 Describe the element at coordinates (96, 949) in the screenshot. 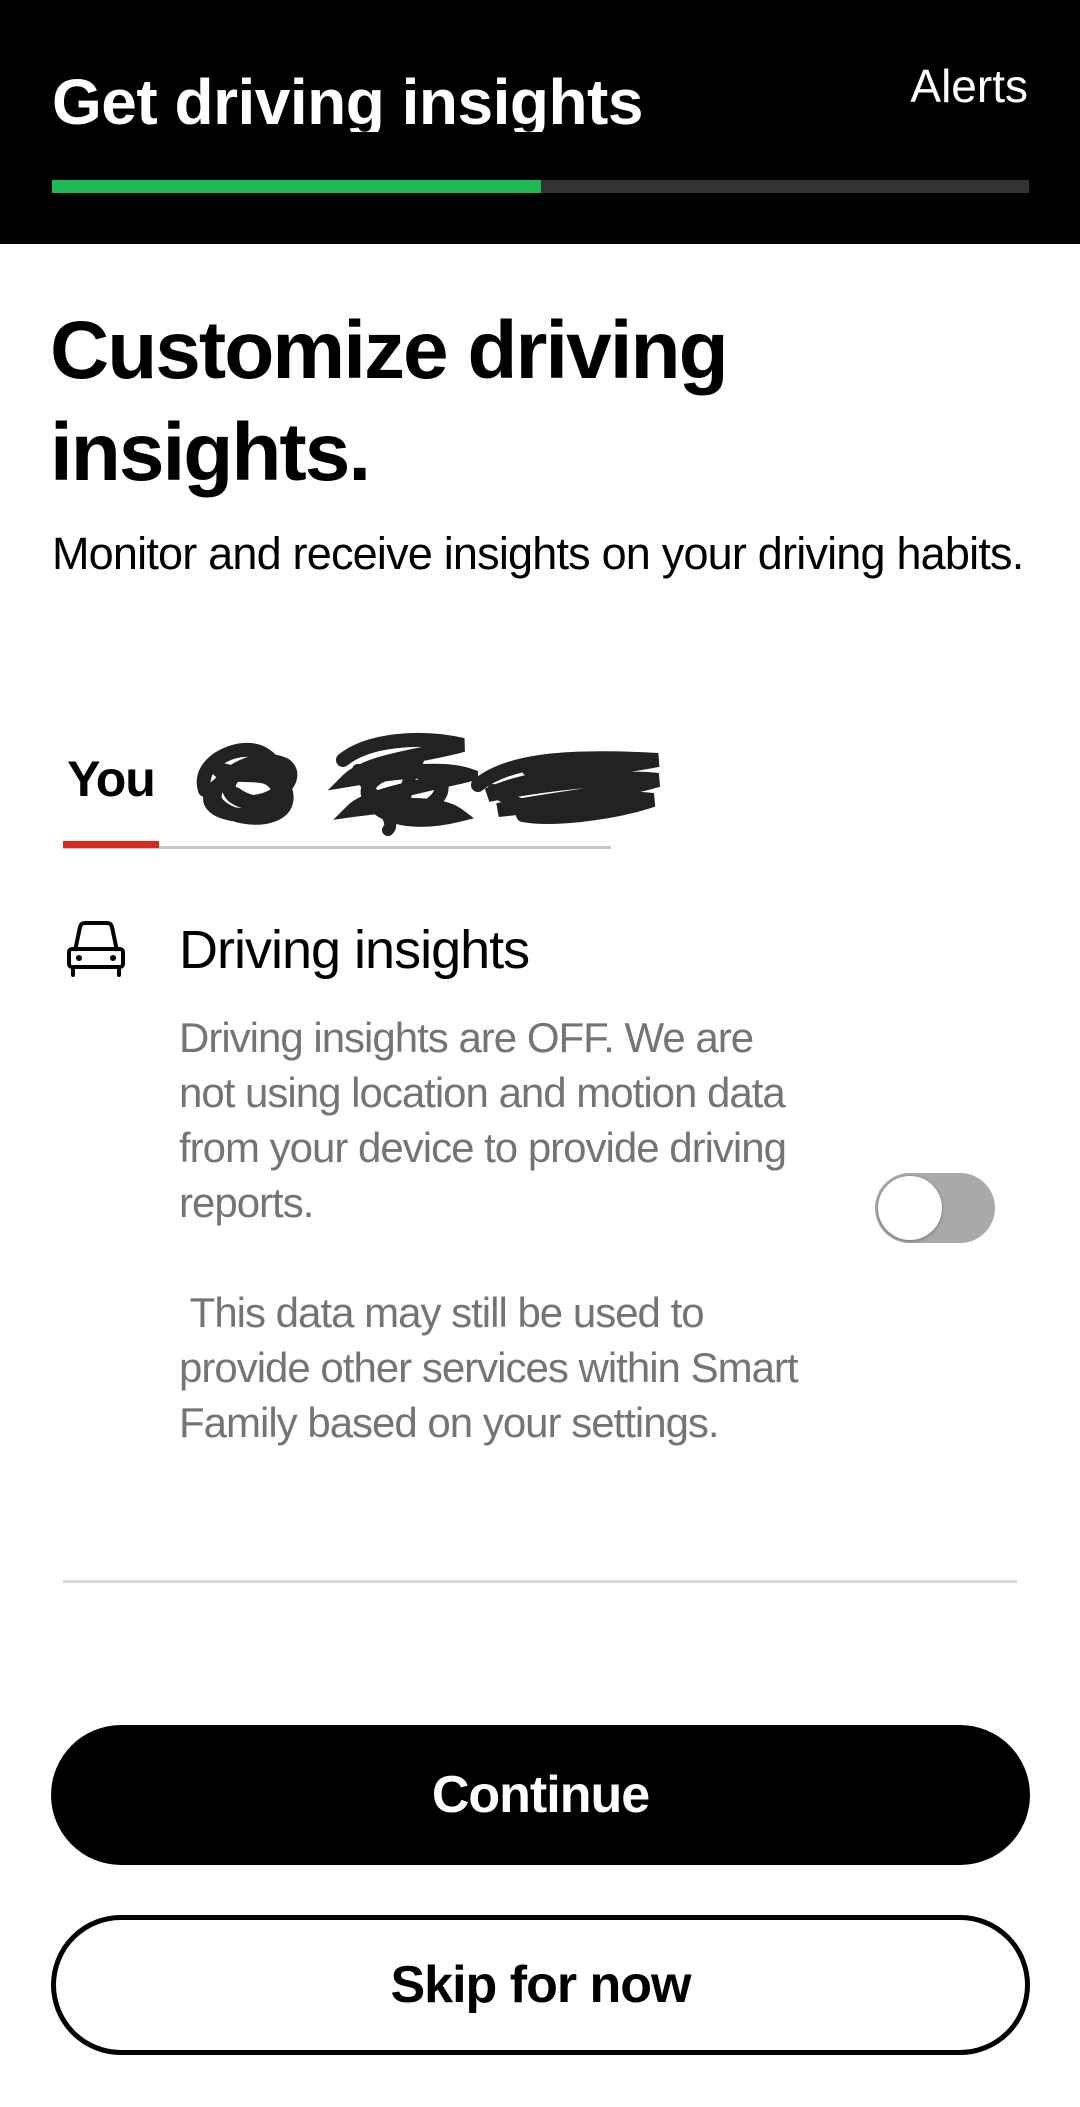

I see `car-icon` at that location.